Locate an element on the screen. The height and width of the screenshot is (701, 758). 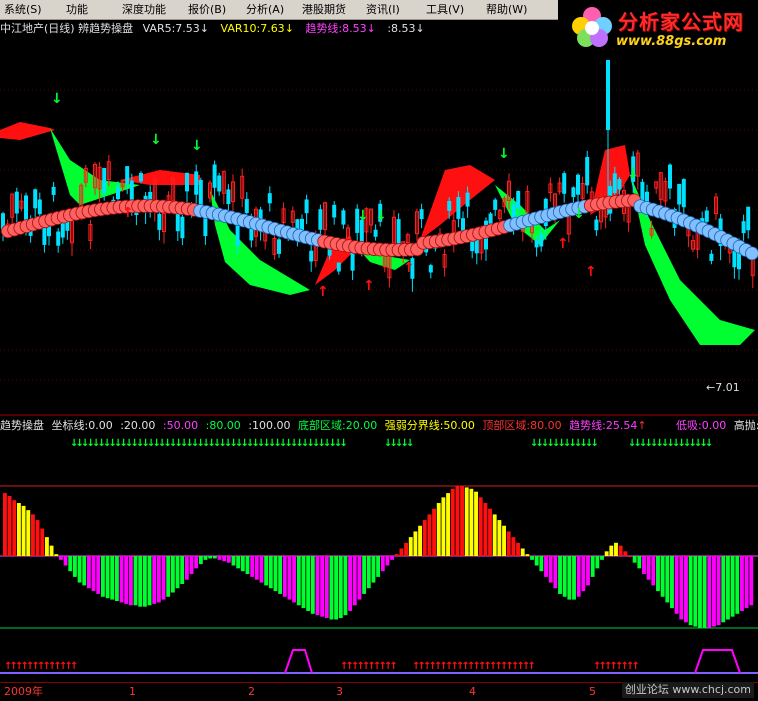
logo-title: 分析家公式网 is located at coordinates (681, 20).